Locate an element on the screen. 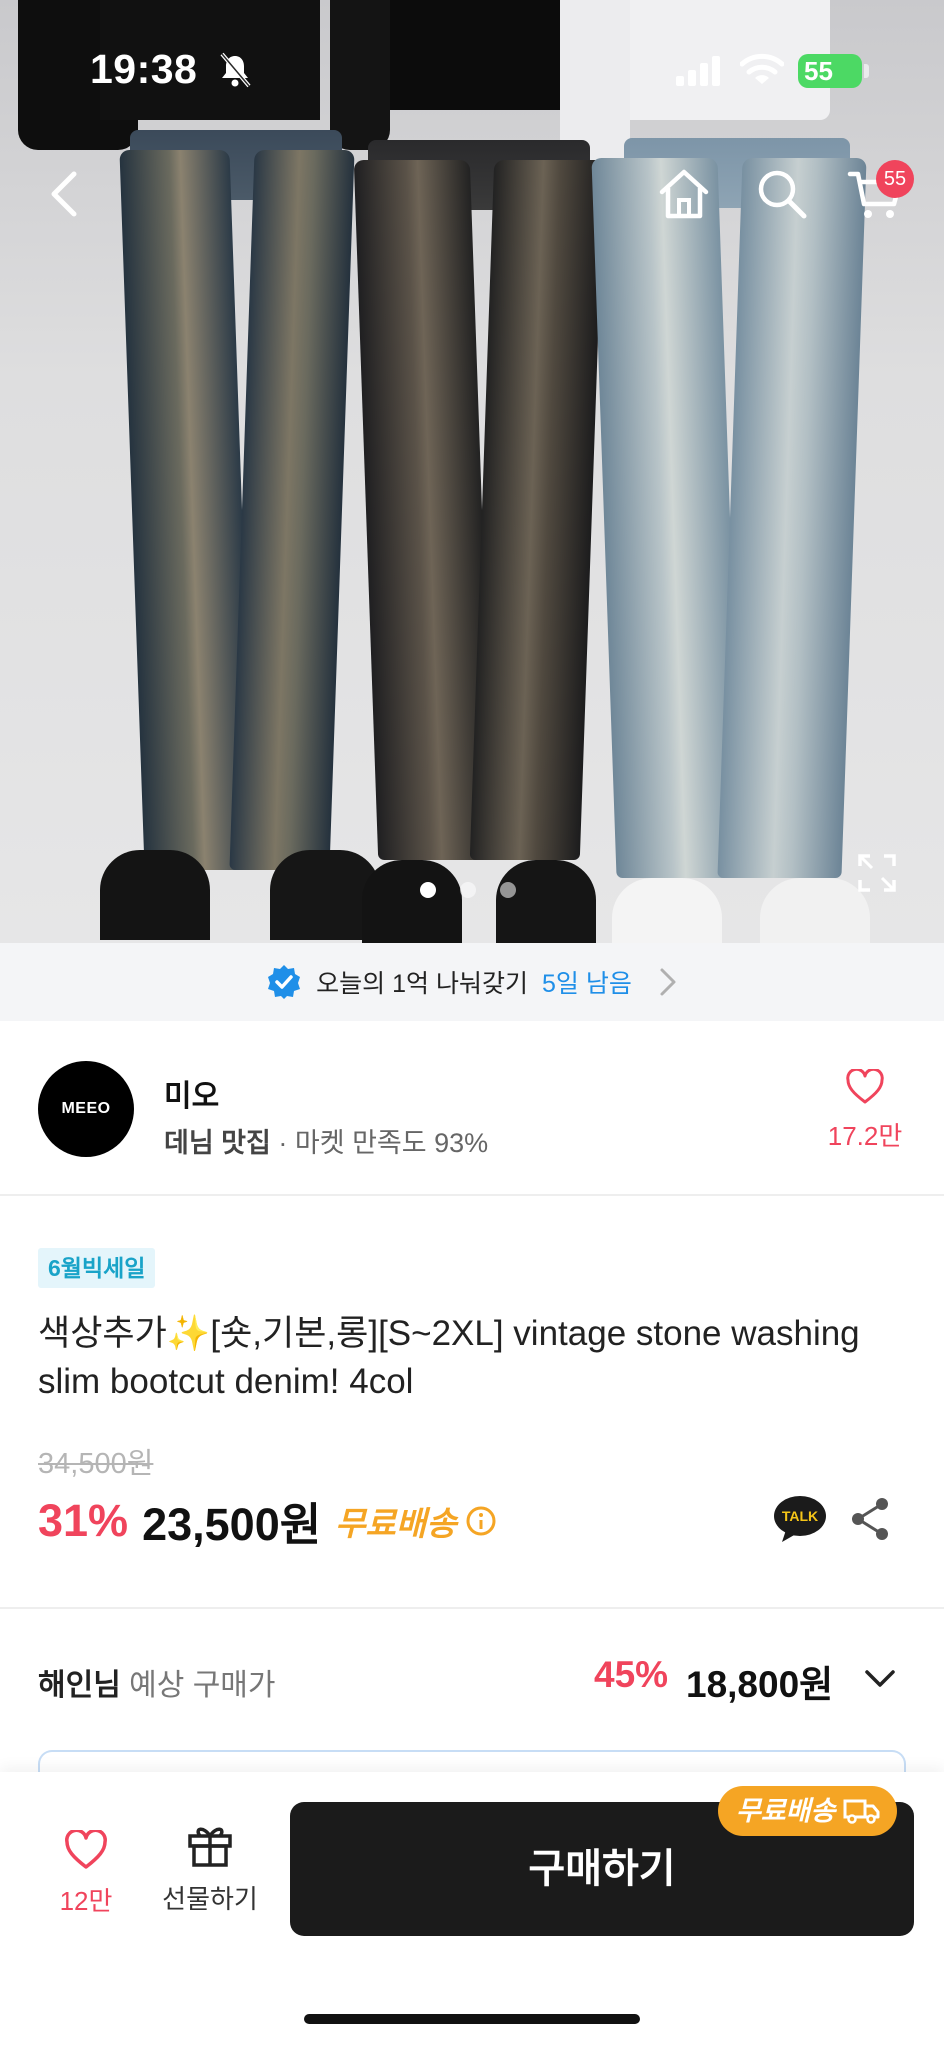 The image size is (944, 2046). bottom-action-bar: 12만 선물하기 구매하기 무료배송 is located at coordinates (472, 1909).